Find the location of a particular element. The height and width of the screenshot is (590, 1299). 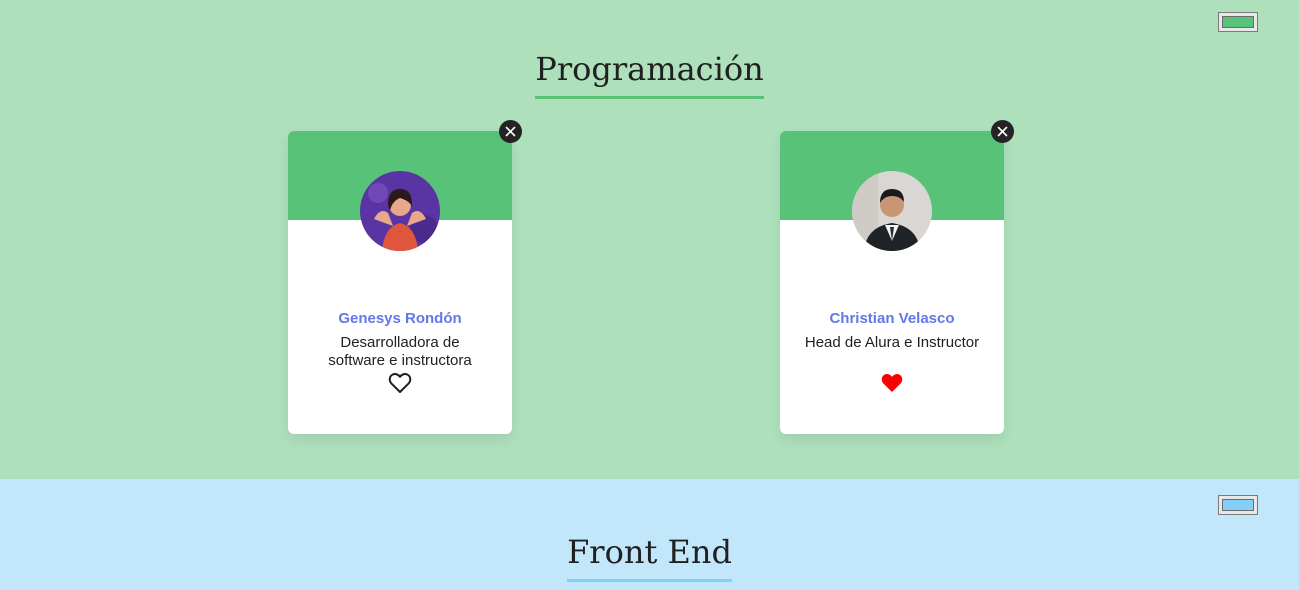

team-title-text: Front End is located at coordinates (649, 557).